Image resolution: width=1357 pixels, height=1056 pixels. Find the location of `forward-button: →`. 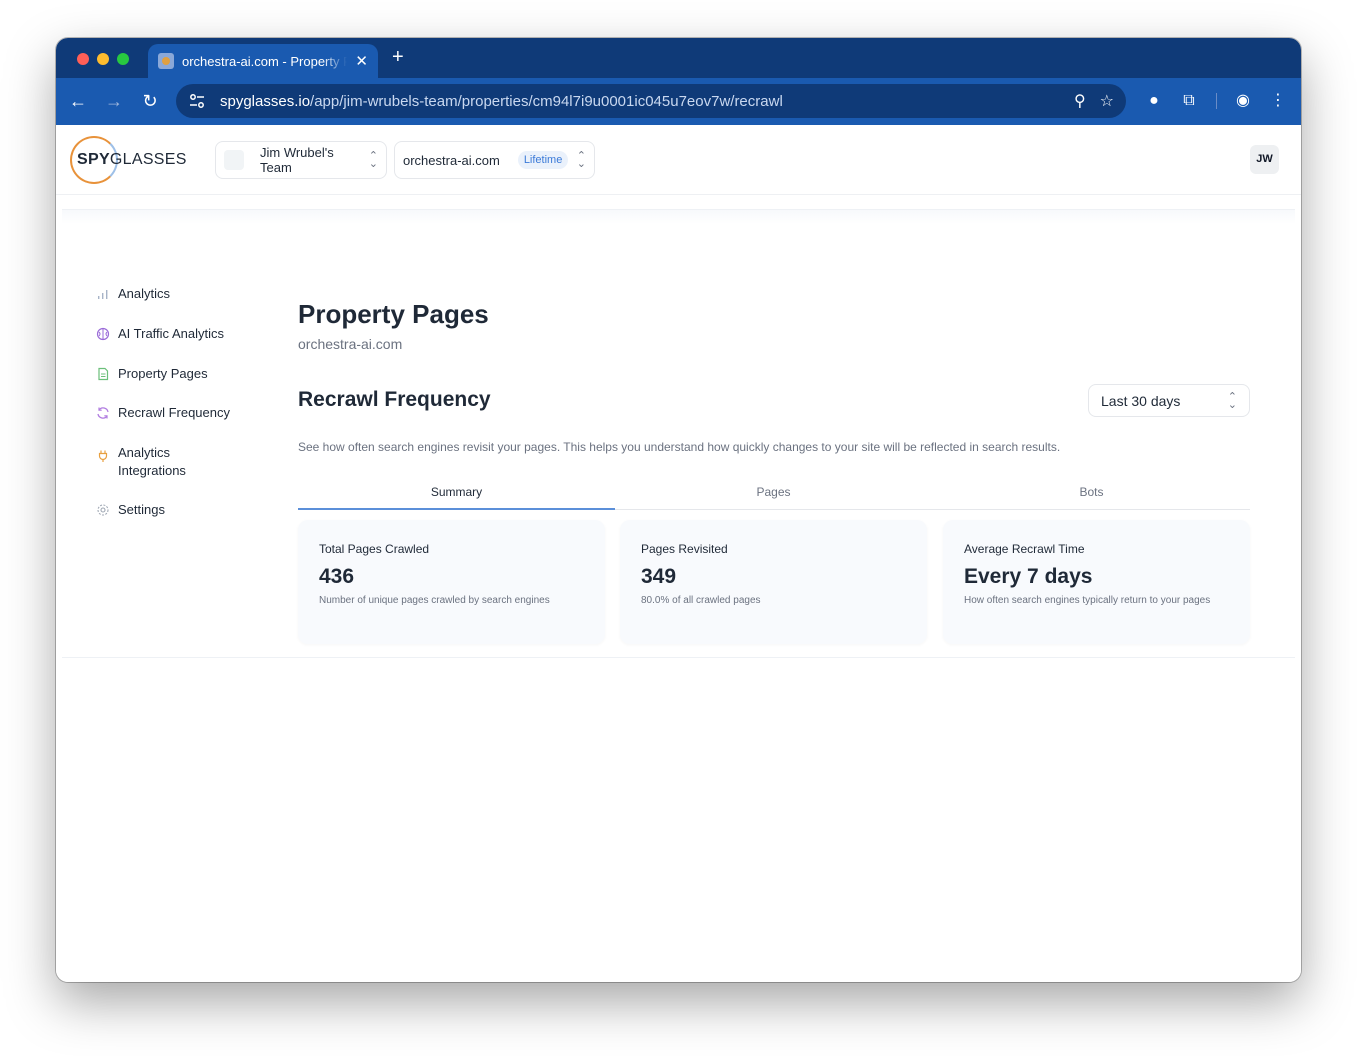

forward-button: → is located at coordinates (114, 101).